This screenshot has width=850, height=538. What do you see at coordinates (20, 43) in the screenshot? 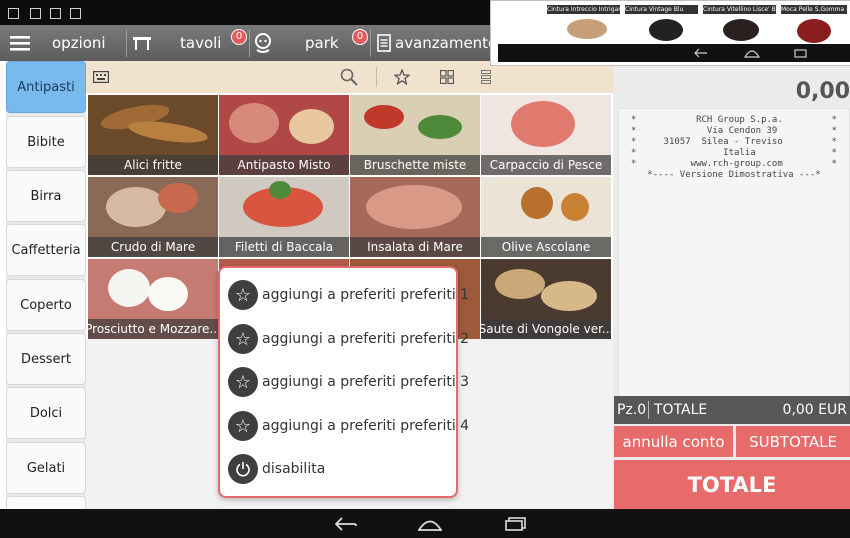
I see `menu-button` at bounding box center [20, 43].